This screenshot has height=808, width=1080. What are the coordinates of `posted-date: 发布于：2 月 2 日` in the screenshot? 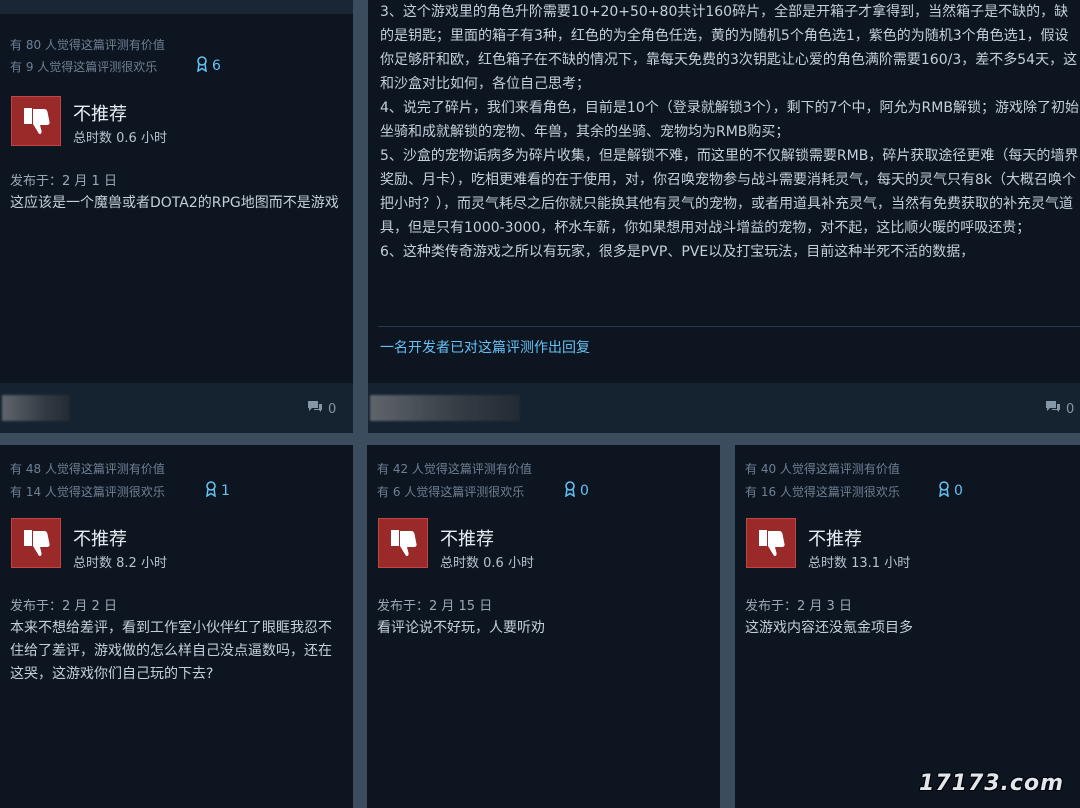 It's located at (63, 606).